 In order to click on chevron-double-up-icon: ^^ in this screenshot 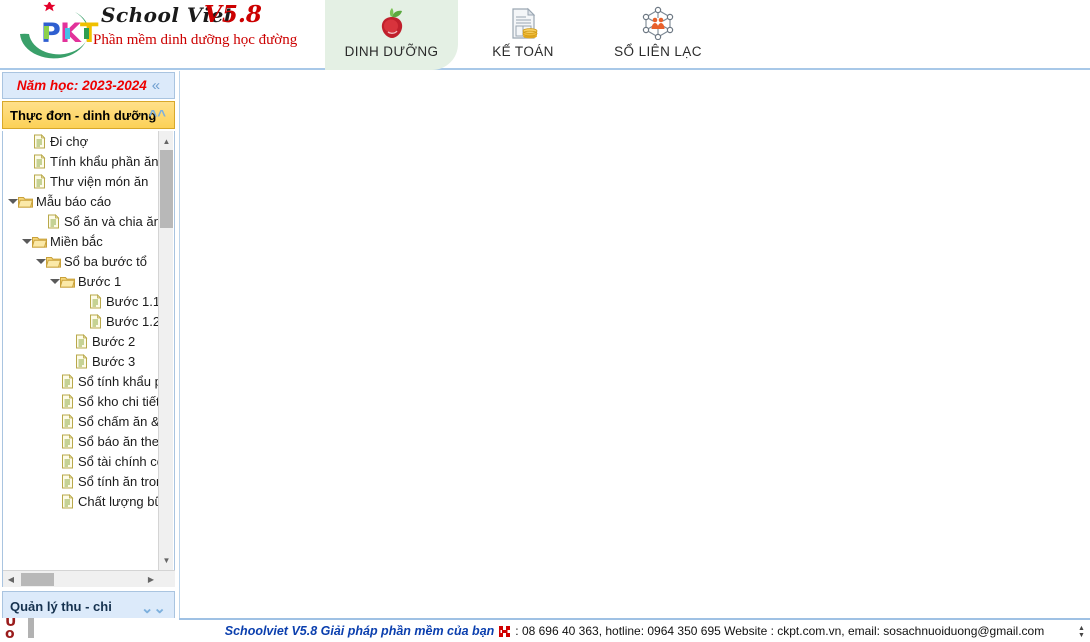, I will do `click(157, 115)`.